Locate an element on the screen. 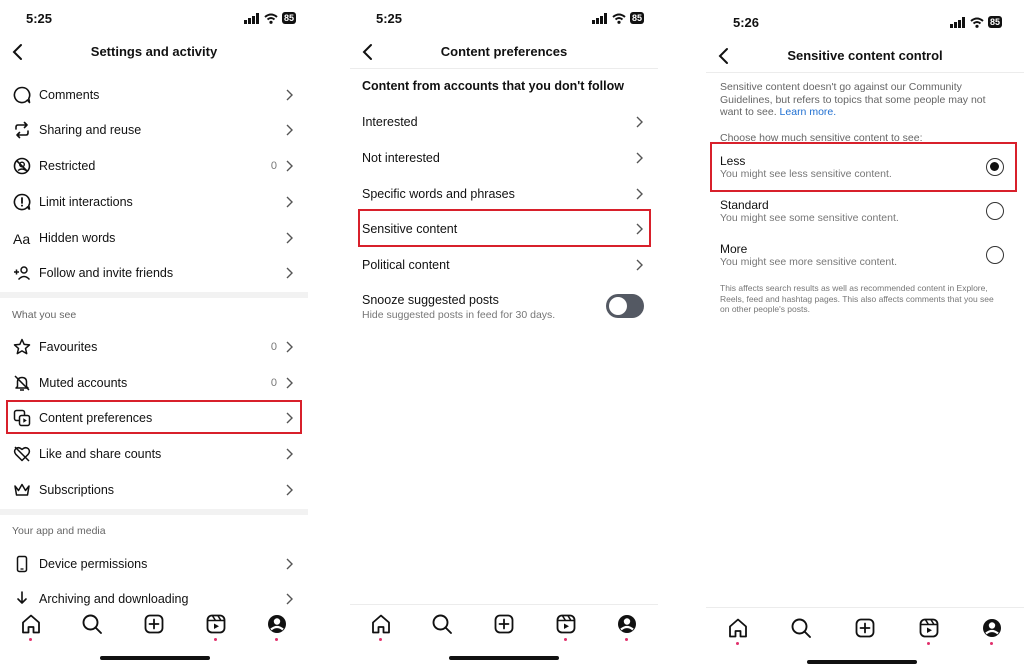  create-icon is located at coordinates (154, 624).